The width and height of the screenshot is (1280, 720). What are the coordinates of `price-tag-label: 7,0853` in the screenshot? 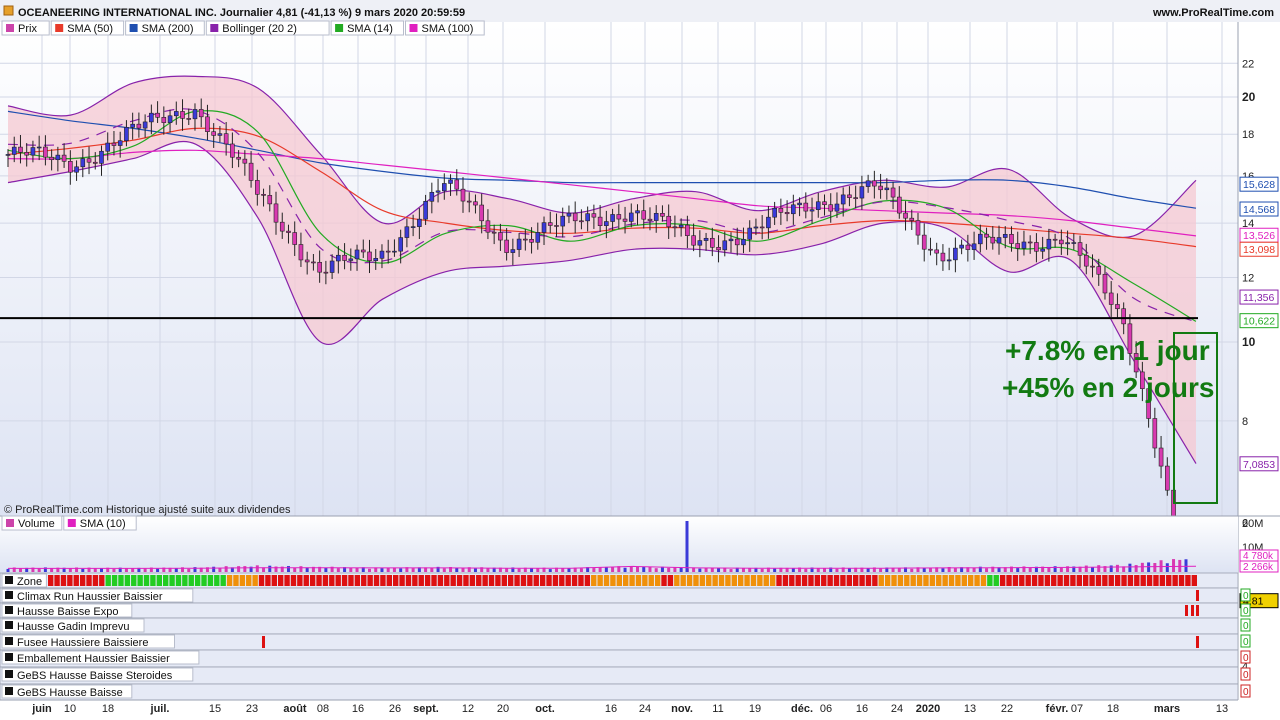 It's located at (1259, 465).